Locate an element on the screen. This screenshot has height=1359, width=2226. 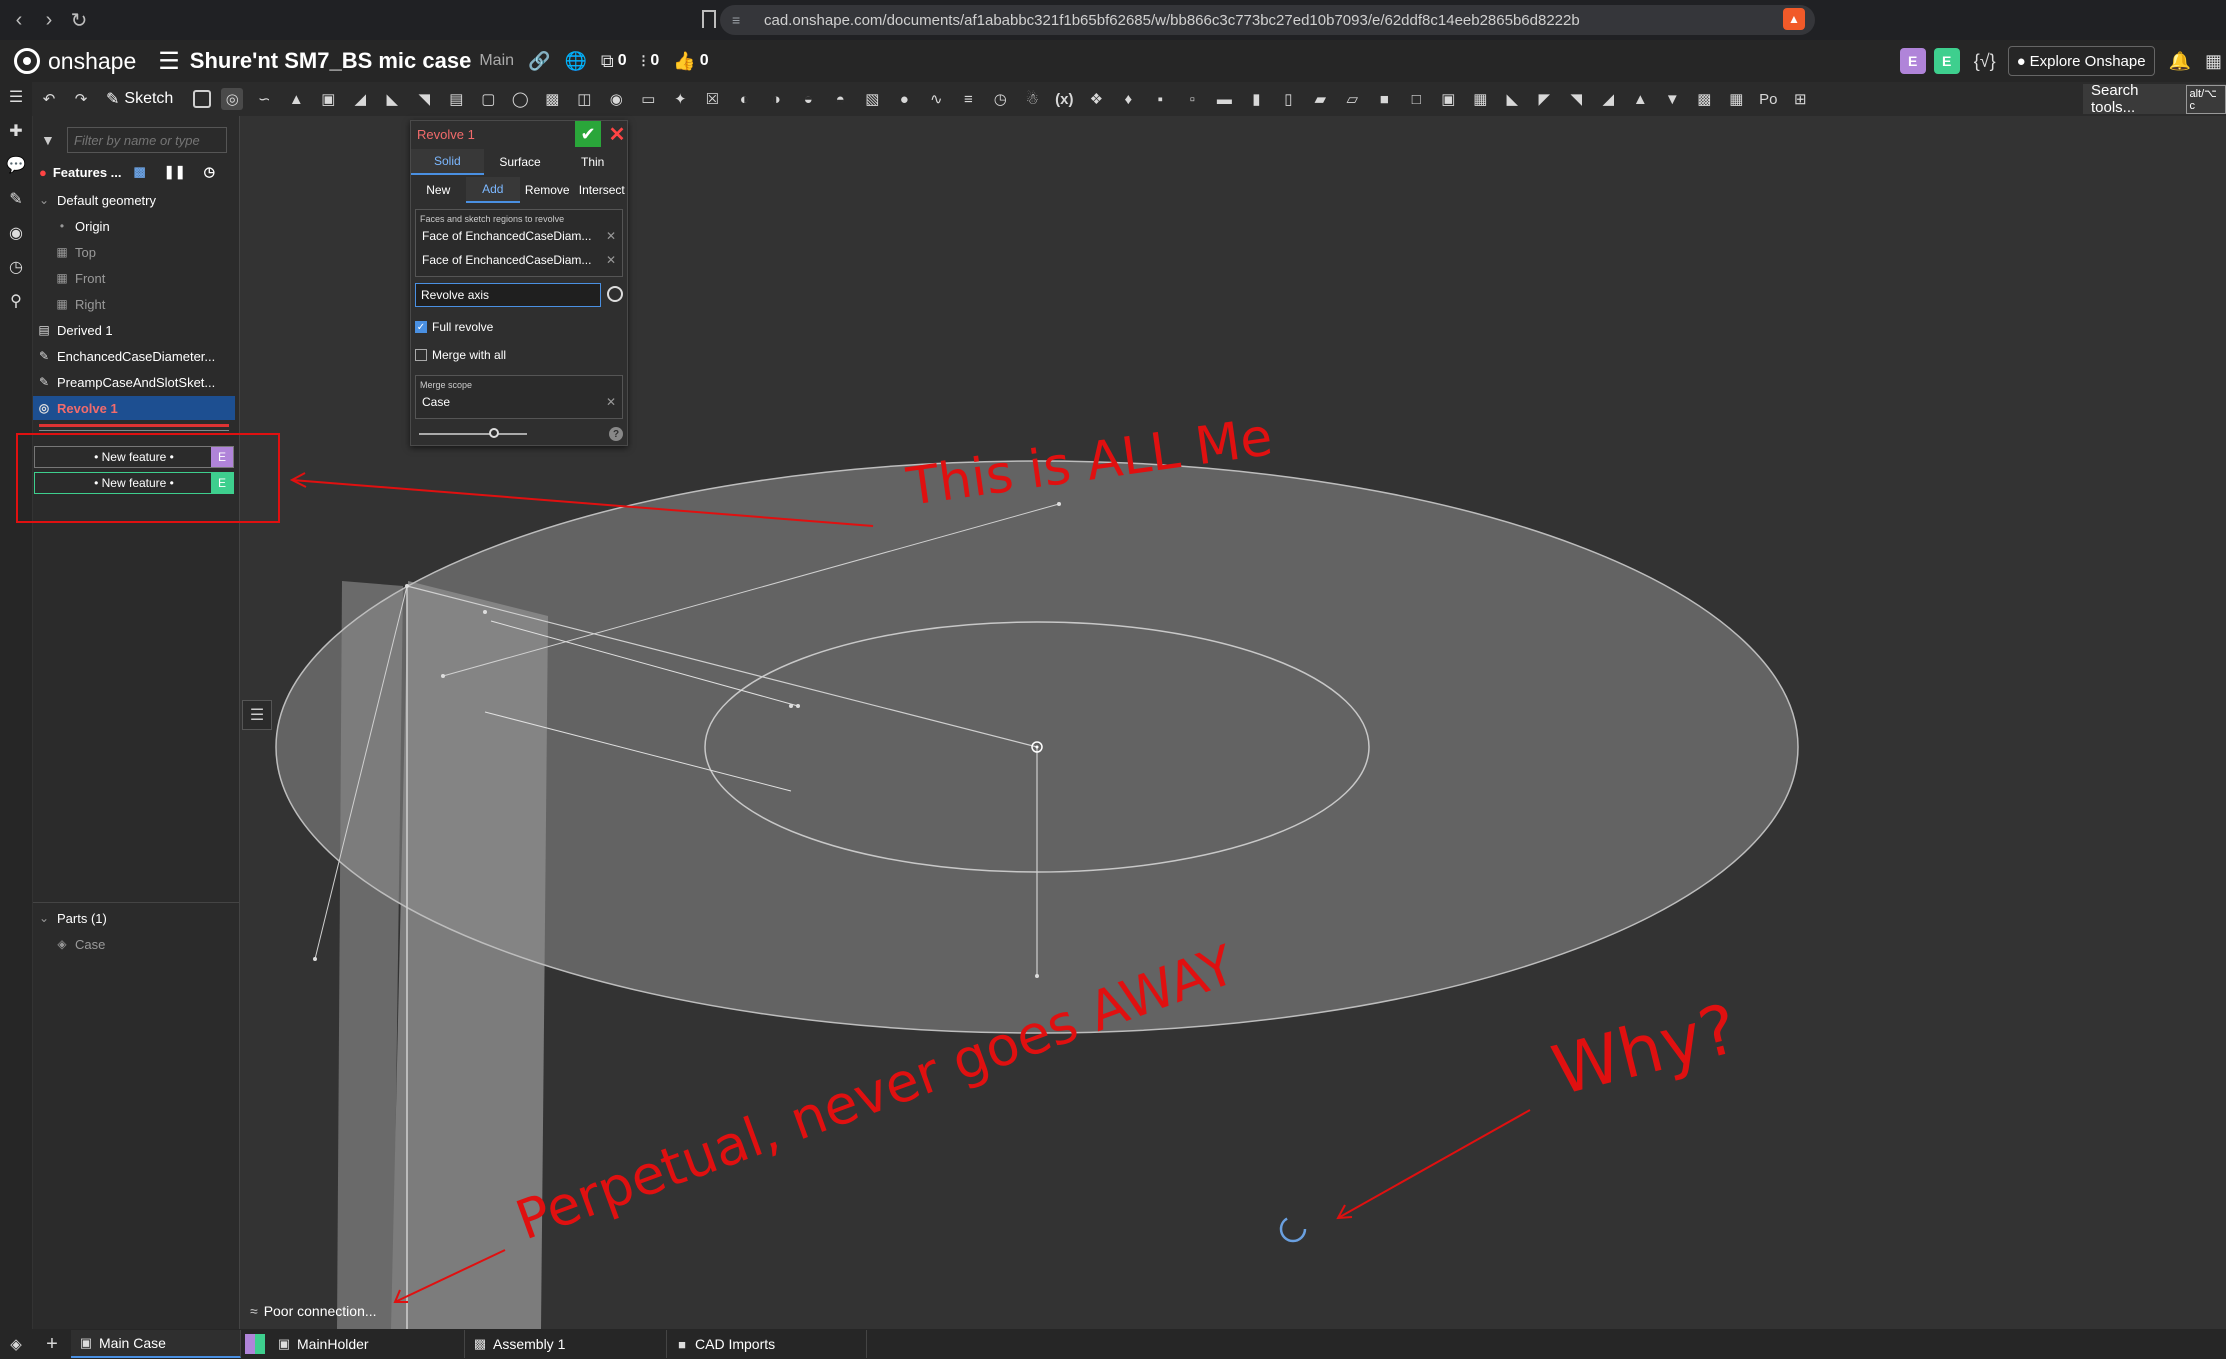
revolve-axis-field: Revolve axis is located at coordinates (508, 295).